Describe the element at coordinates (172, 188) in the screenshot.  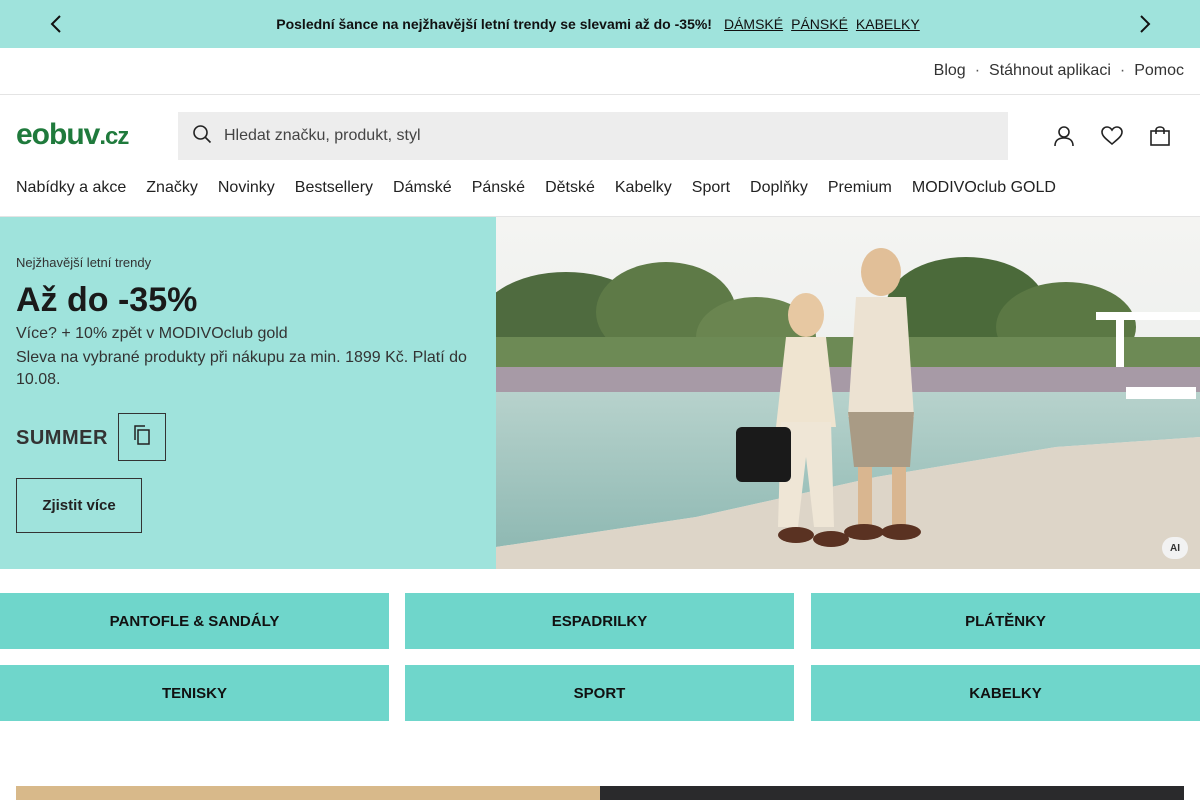
I see `nav-item-brands: Značky` at that location.